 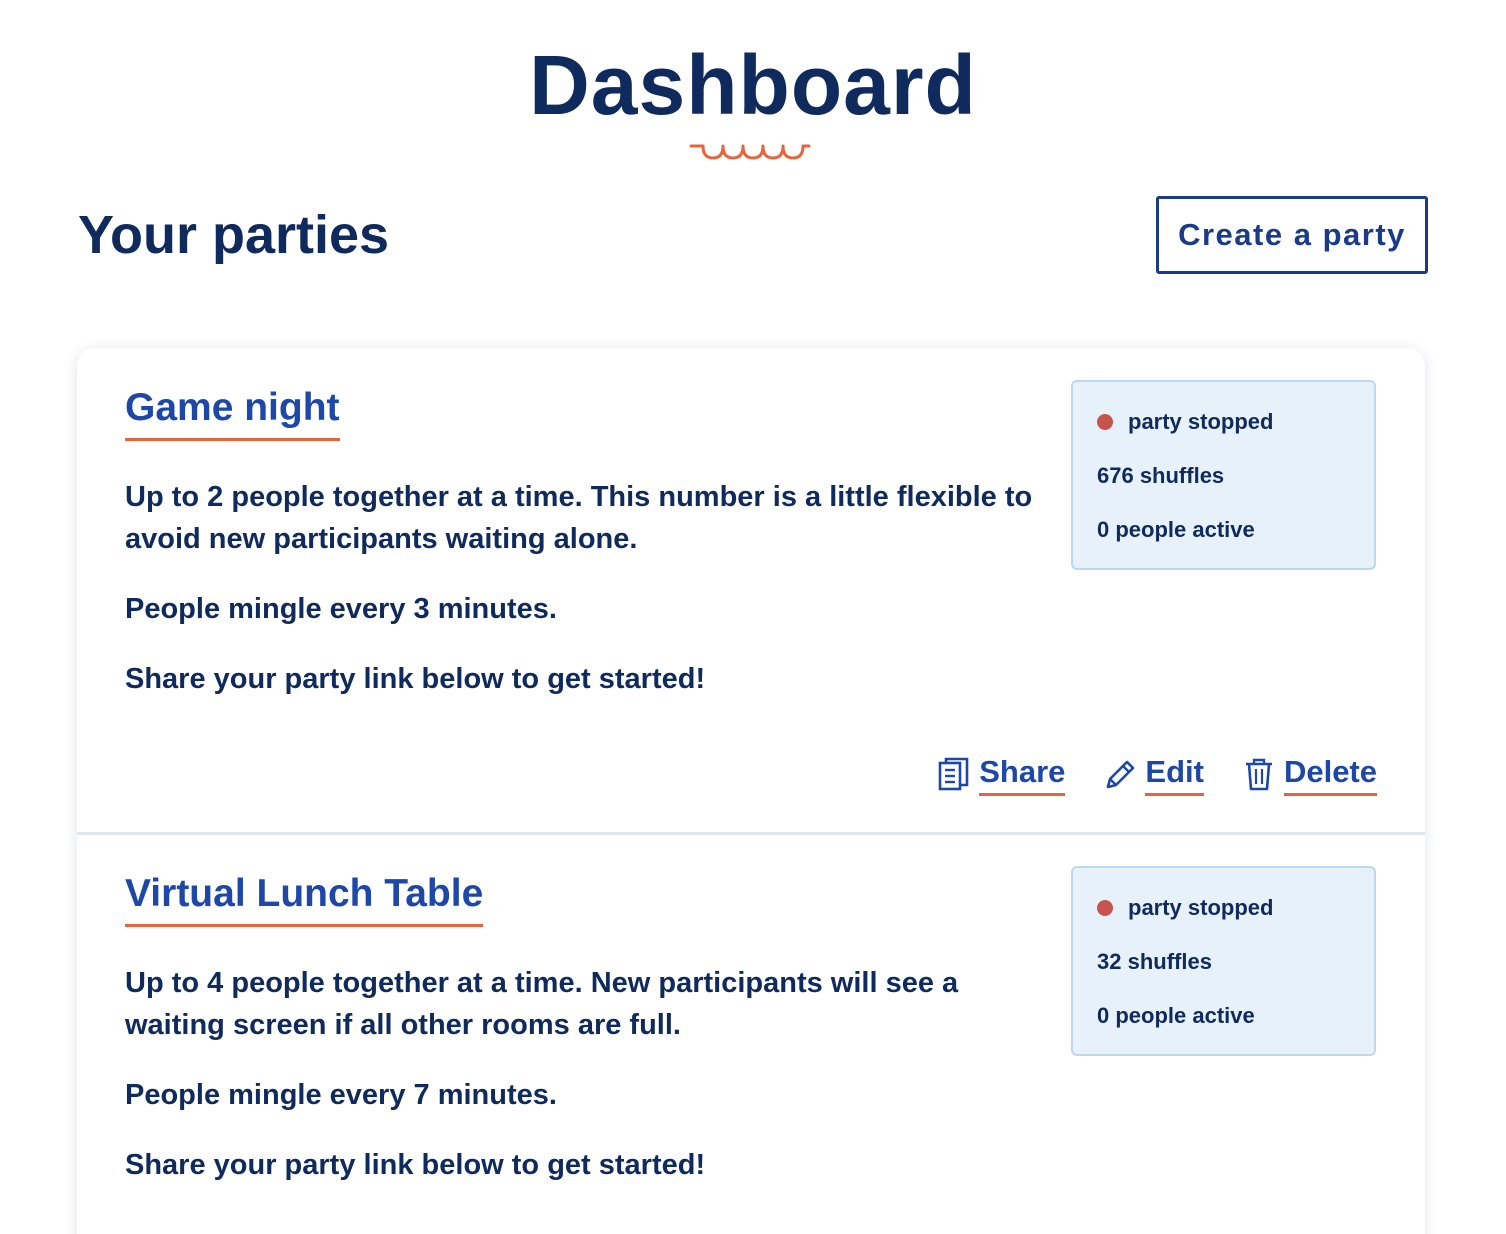 What do you see at coordinates (421, 609) in the screenshot?
I see `mingle-minutes-value: 3` at bounding box center [421, 609].